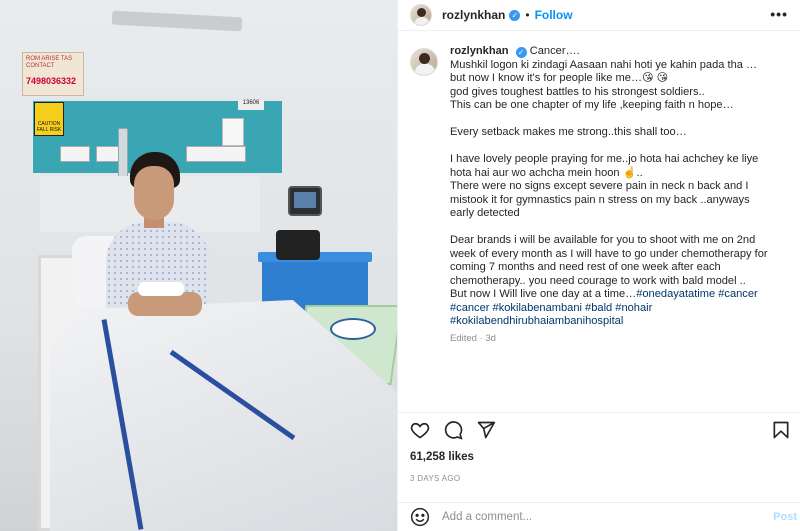 The height and width of the screenshot is (531, 800). I want to click on photo-room-number: 13606, so click(251, 105).